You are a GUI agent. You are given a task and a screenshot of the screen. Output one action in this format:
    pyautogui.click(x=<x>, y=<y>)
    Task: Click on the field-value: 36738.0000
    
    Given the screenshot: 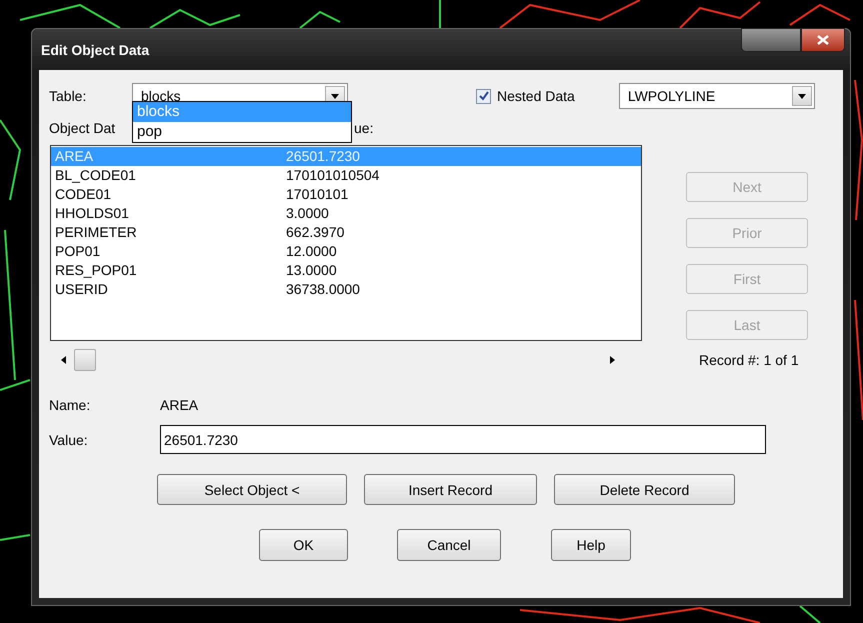 What is the action you would take?
    pyautogui.click(x=323, y=289)
    